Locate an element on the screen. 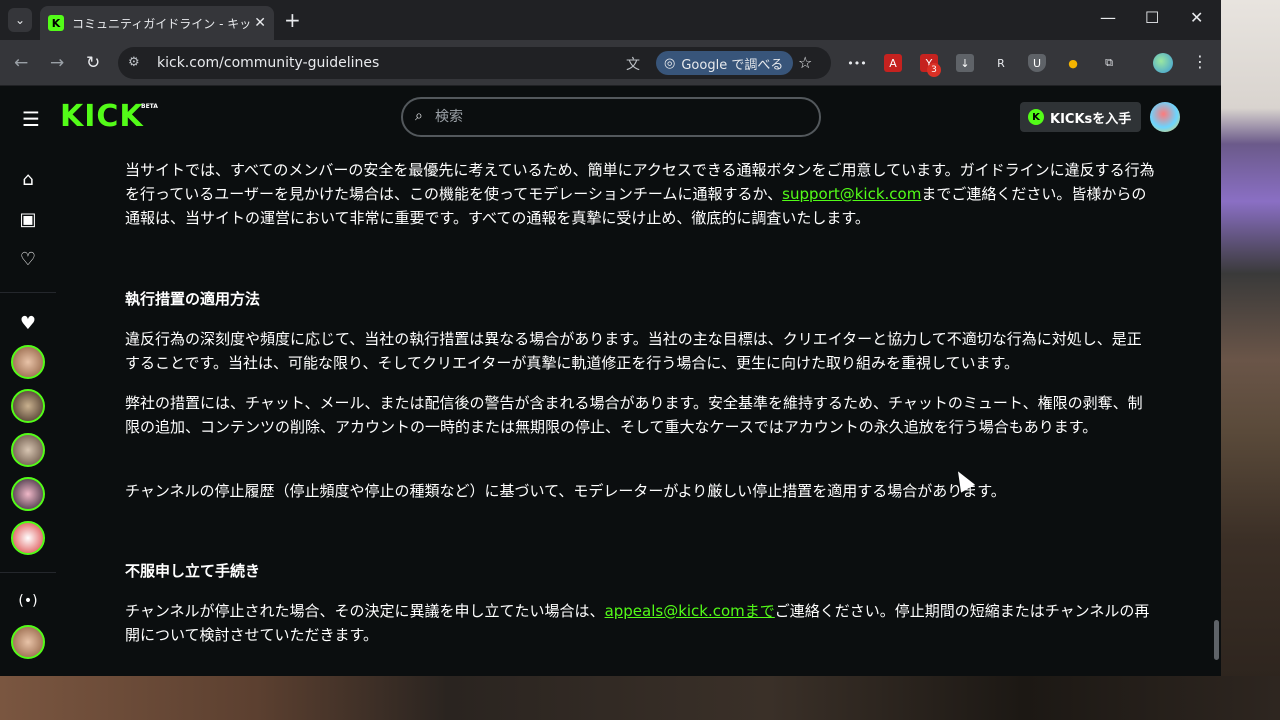 This screenshot has width=1280, height=720. recommended-channel-avatar is located at coordinates (28, 642).